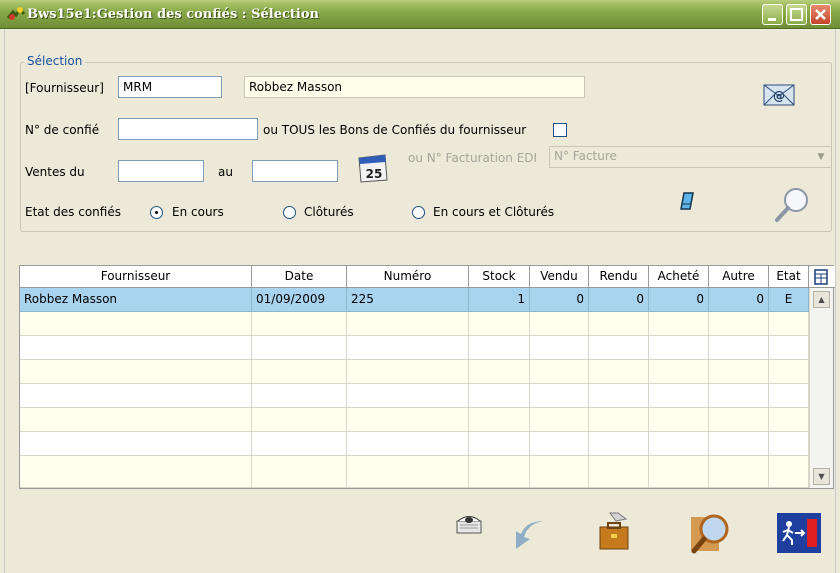 The width and height of the screenshot is (840, 573). What do you see at coordinates (329, 212) in the screenshot?
I see `radio-clotures-label: Clôturés` at bounding box center [329, 212].